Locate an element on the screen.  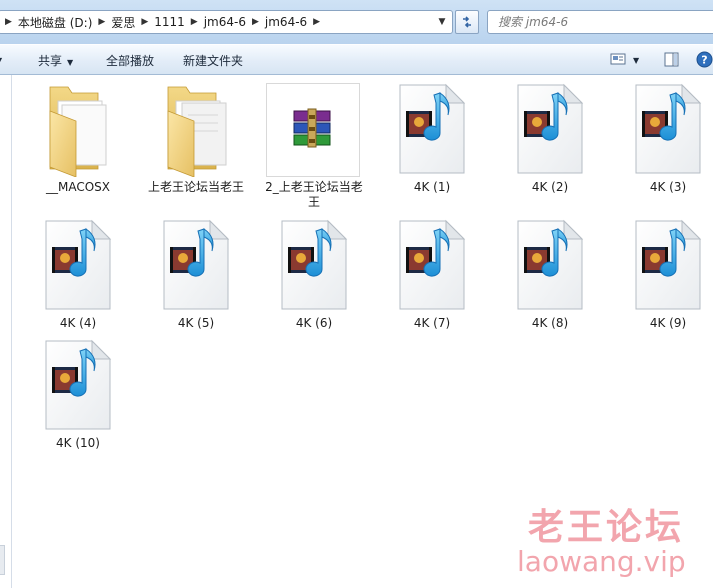
file-item-4k-10: 4K (10) is located at coordinates (78, 394).